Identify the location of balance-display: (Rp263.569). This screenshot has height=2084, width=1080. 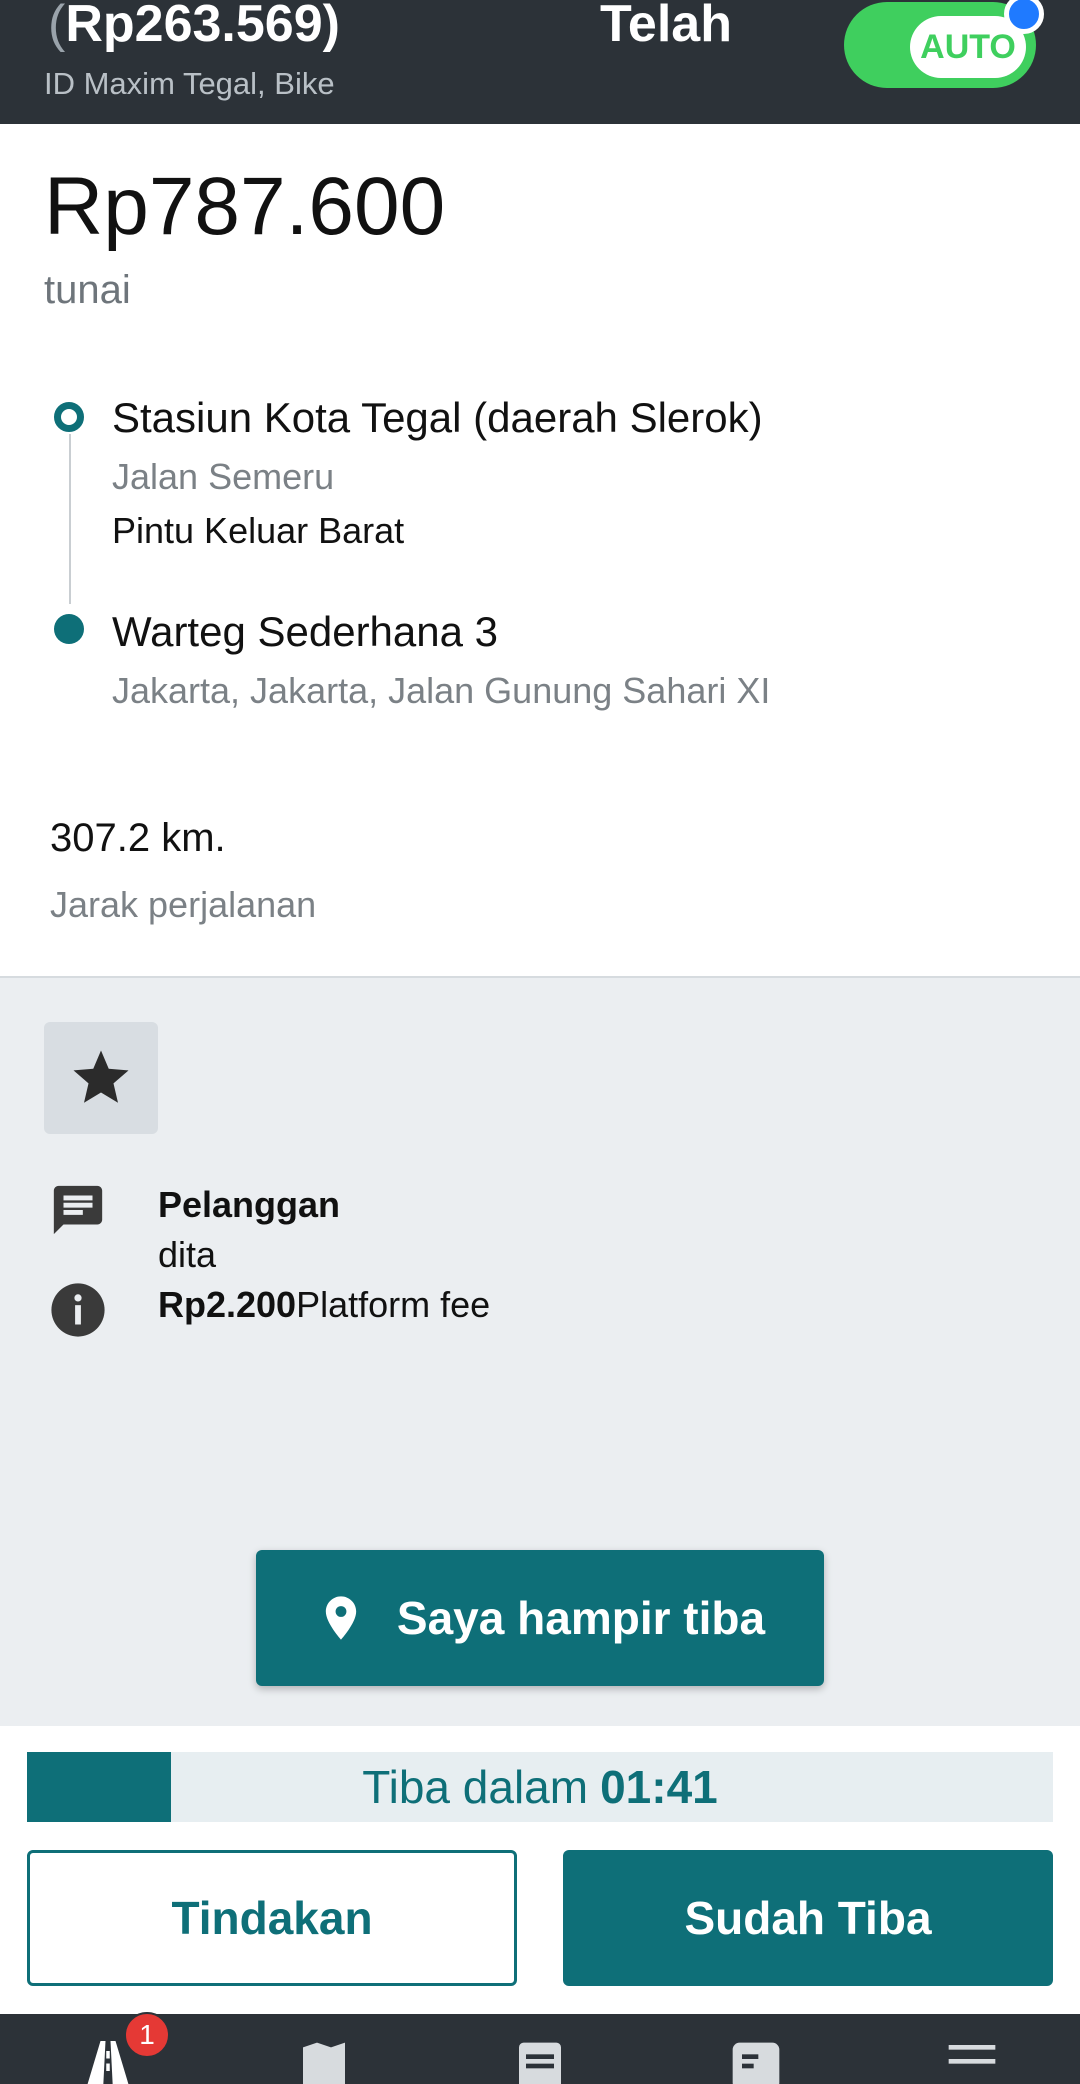
(194, 27).